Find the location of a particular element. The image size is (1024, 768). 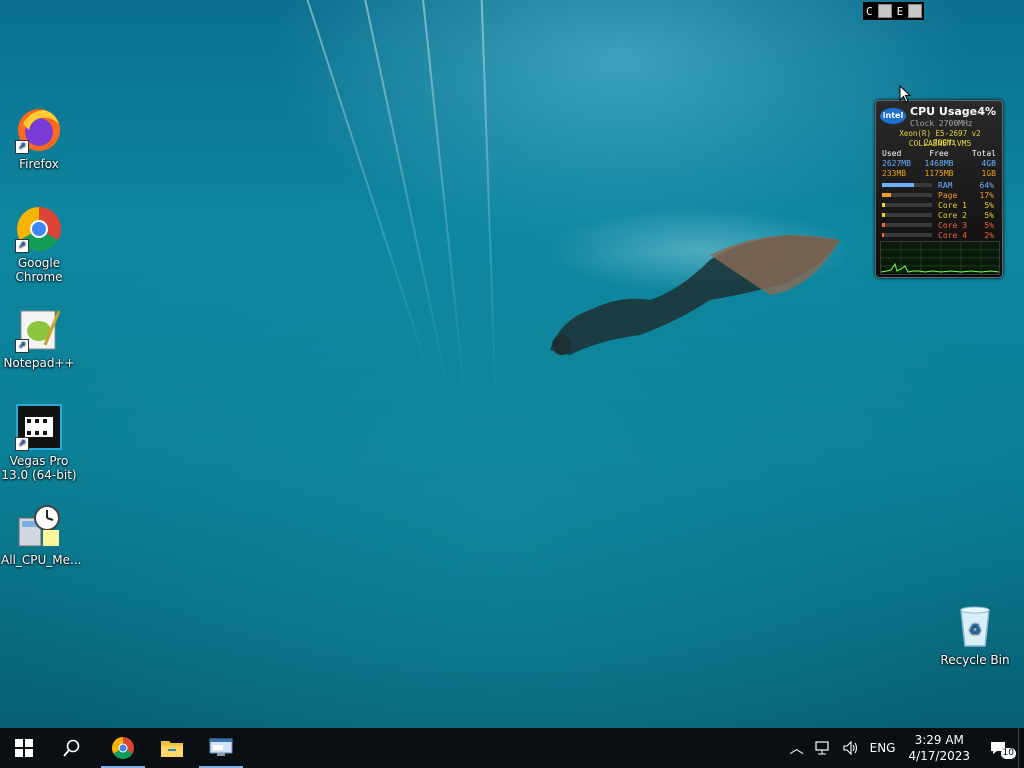

speaker-icon is located at coordinates (850, 748).